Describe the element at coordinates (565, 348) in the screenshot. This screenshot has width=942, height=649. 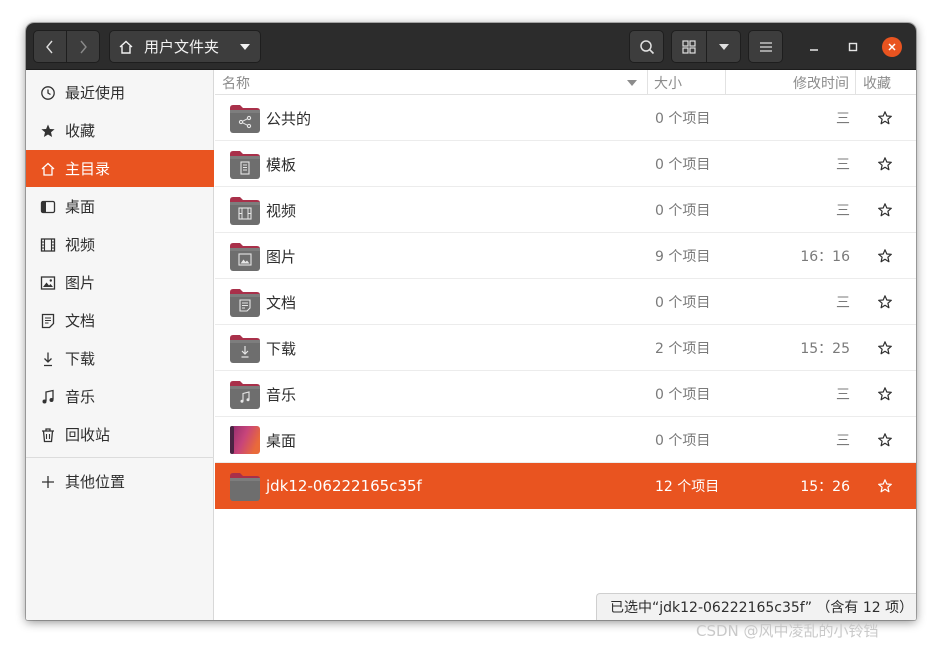
I see `file-row: 下载 2 个项目 15：25` at that location.